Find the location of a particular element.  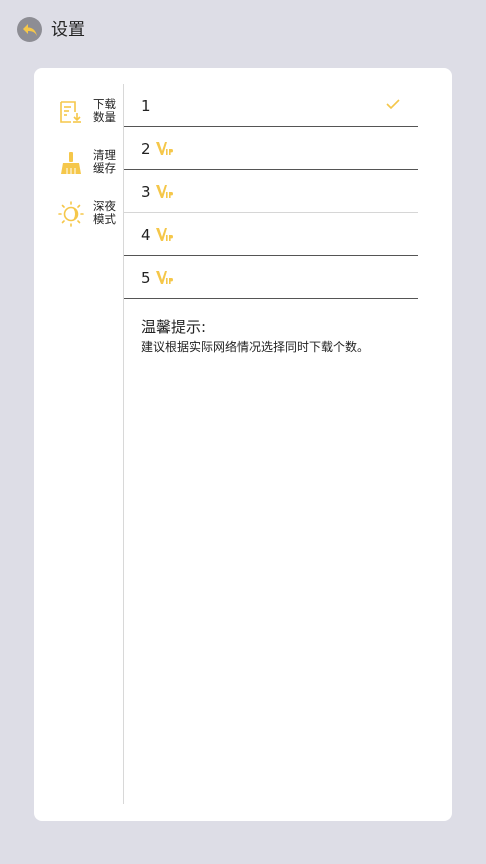

back-arrow-icon is located at coordinates (29, 29).